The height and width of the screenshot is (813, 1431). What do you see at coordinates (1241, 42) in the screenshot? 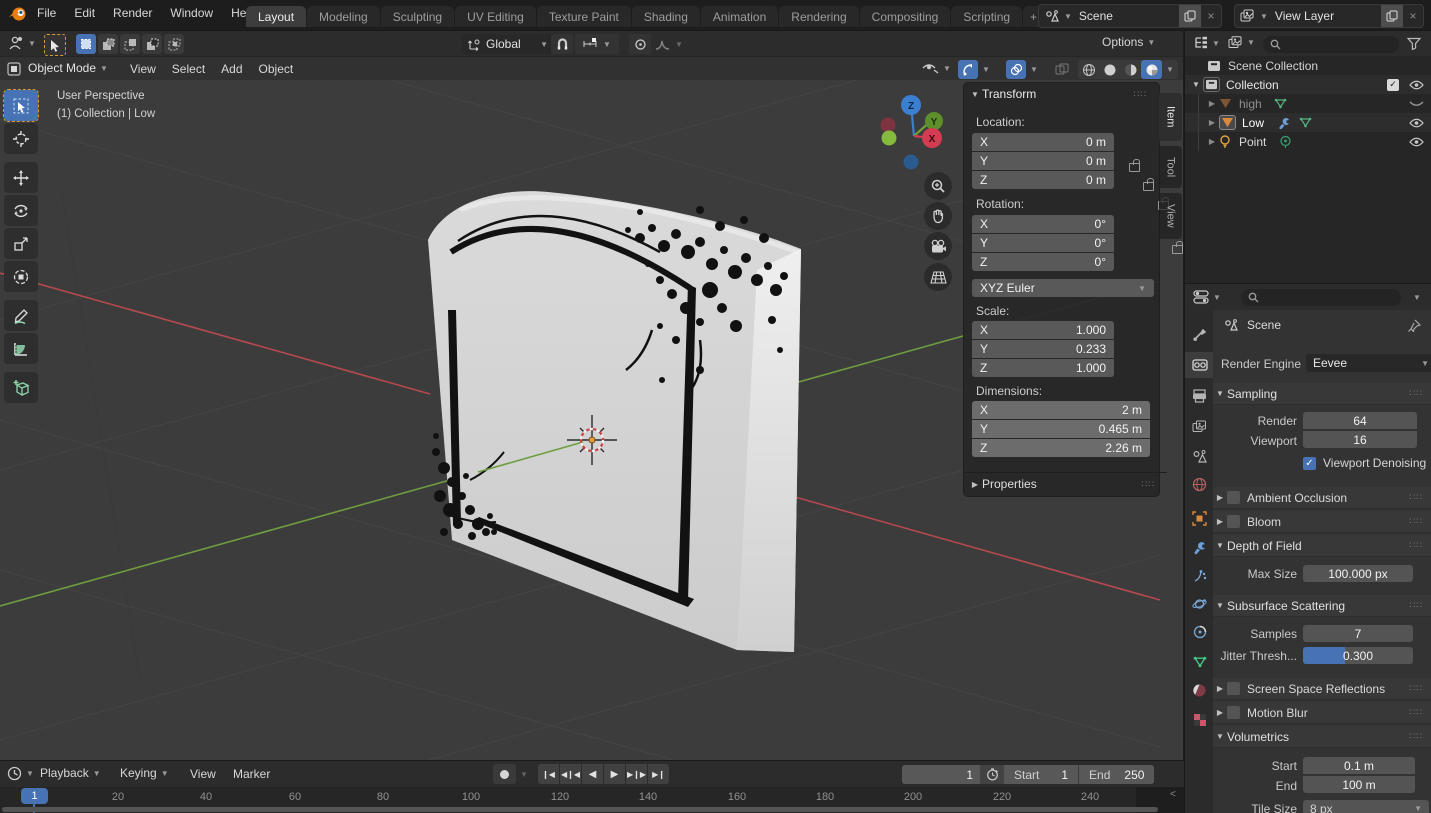
I see `outliner-display-mode-icon: ▼` at bounding box center [1241, 42].